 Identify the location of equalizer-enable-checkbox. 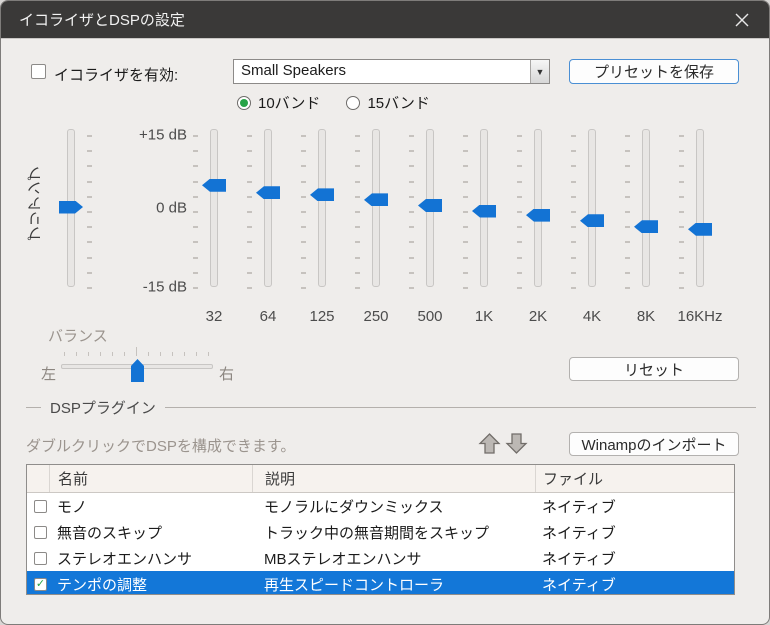
(38, 71).